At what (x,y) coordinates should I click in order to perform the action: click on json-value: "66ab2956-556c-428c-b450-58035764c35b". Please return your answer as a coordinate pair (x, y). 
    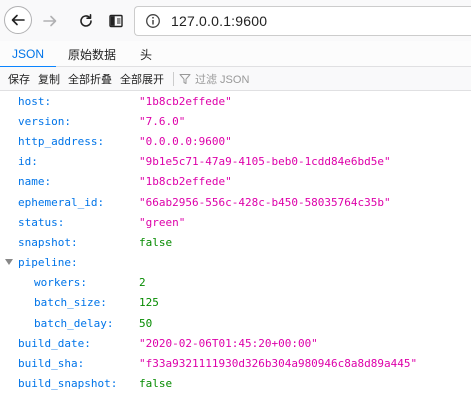
    Looking at the image, I should click on (265, 202).